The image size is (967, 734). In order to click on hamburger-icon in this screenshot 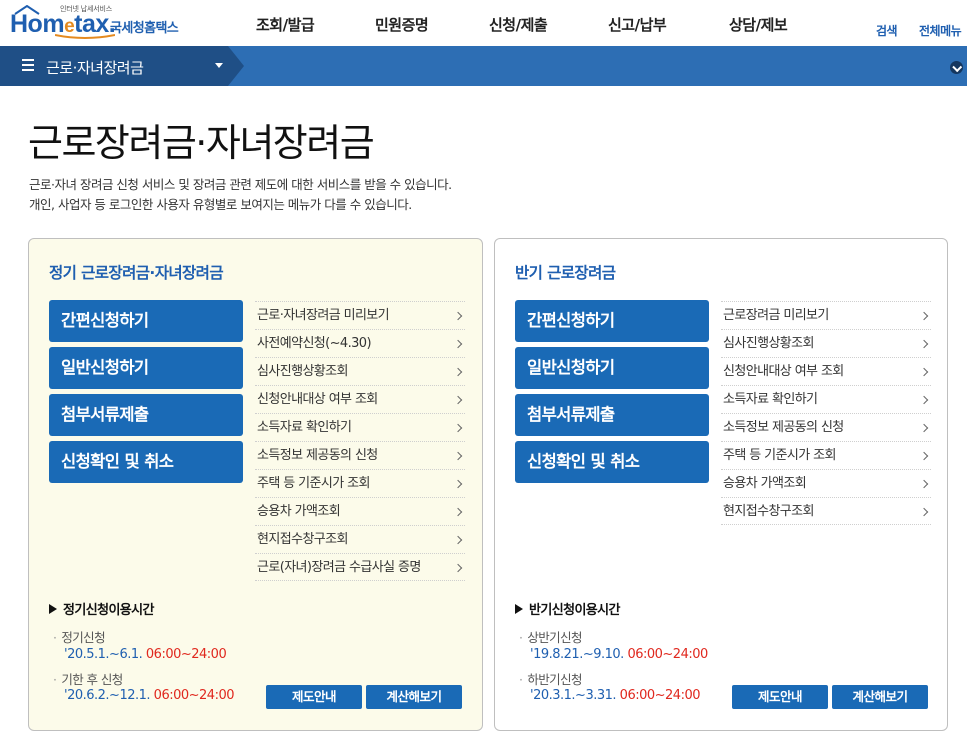, I will do `click(28, 65)`.